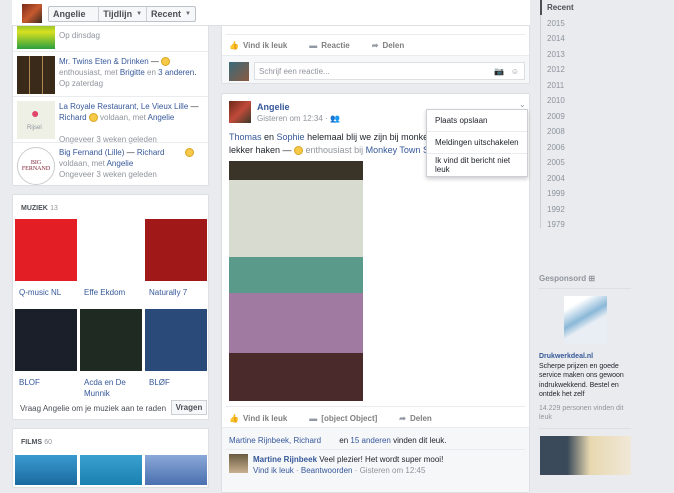 This screenshot has width=674, height=493. What do you see at coordinates (556, 131) in the screenshot?
I see `timeline-year-2008: 2008` at bounding box center [556, 131].